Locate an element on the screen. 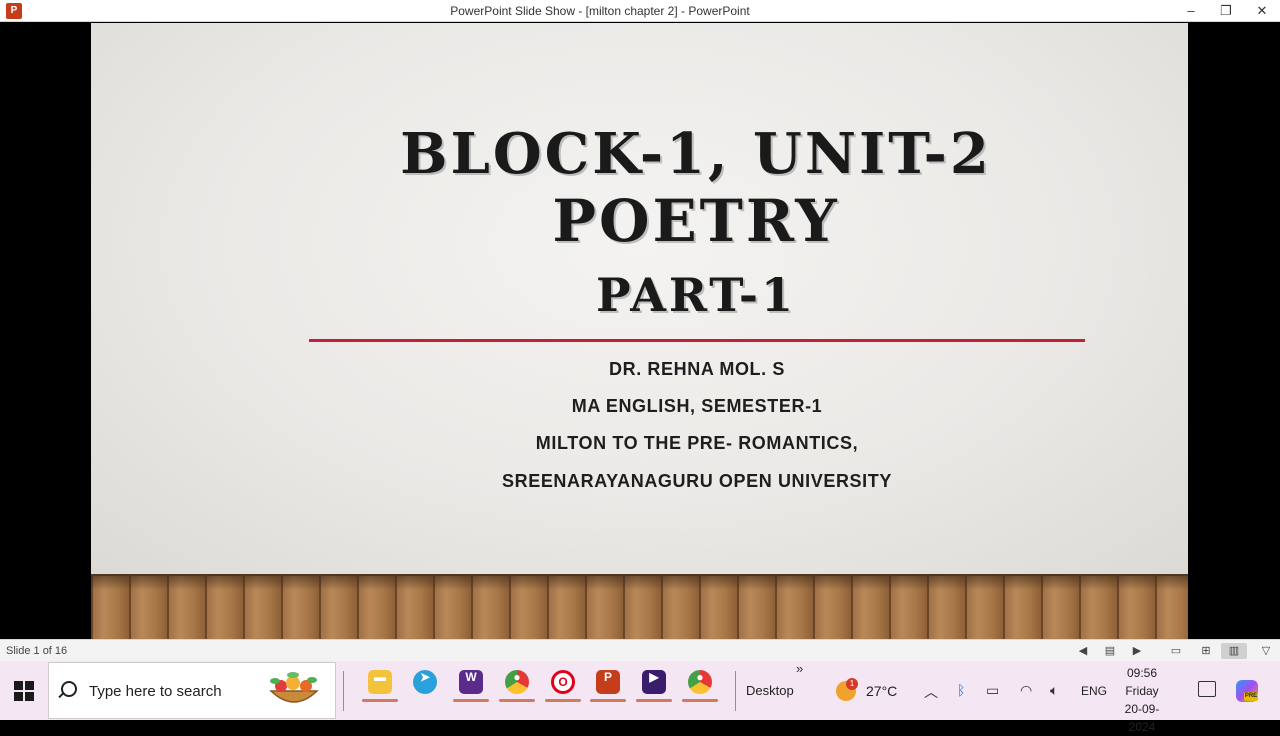 This screenshot has height=736, width=1280. show-hidden-icons-icon: ︿ is located at coordinates (931, 692).